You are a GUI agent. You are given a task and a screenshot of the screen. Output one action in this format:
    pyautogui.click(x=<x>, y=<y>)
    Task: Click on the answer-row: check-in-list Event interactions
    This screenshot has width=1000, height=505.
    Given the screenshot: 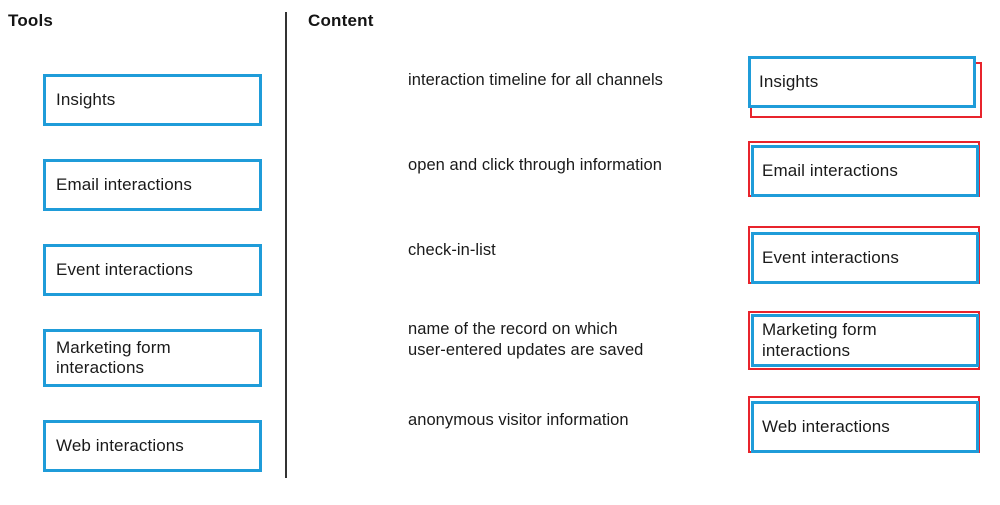 What is the action you would take?
    pyautogui.click(x=700, y=268)
    